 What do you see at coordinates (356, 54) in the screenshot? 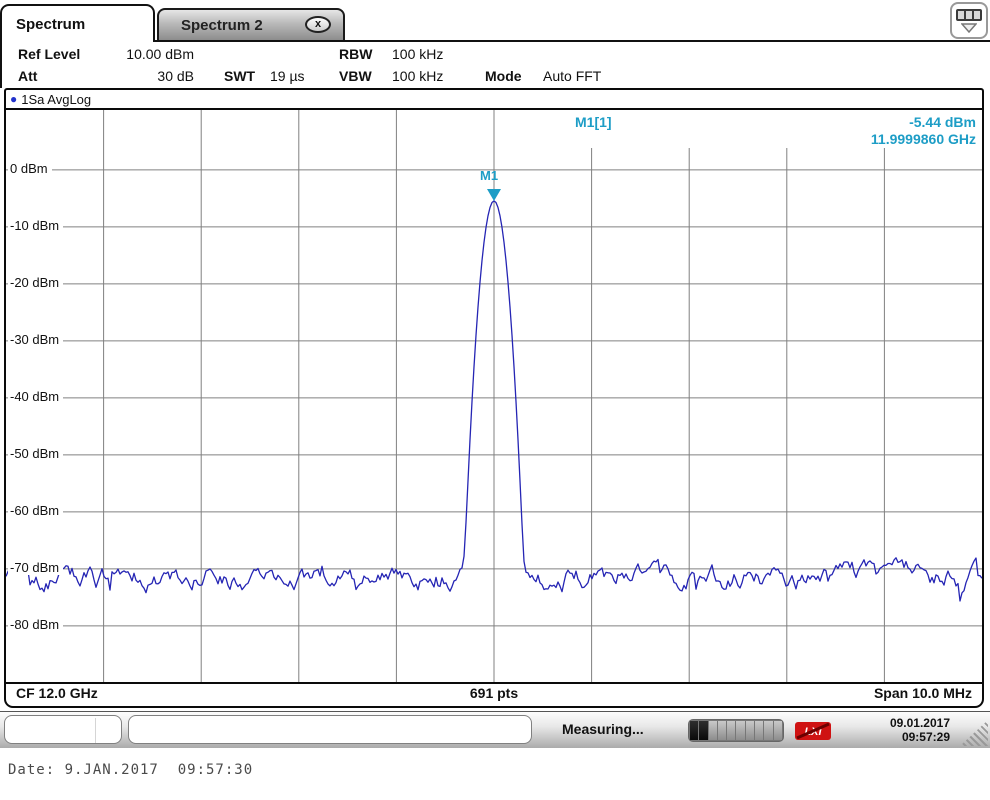
I see `rbw-label: RBW` at bounding box center [356, 54].